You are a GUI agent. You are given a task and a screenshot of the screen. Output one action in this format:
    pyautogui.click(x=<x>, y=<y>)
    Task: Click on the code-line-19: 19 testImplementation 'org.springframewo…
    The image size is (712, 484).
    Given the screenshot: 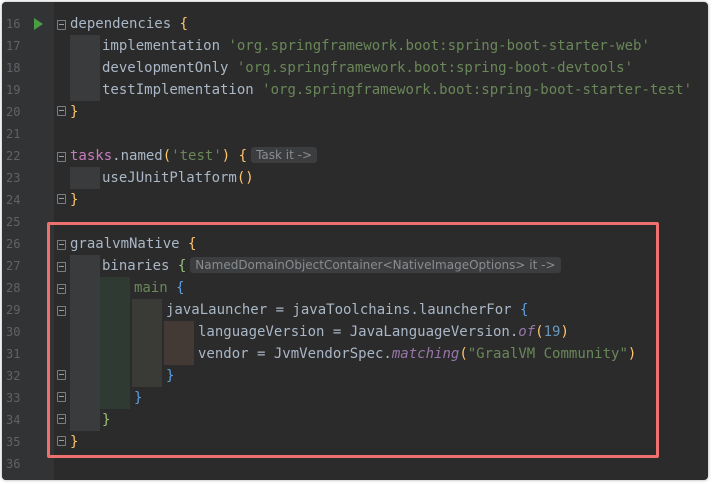 What is the action you would take?
    pyautogui.click(x=355, y=90)
    